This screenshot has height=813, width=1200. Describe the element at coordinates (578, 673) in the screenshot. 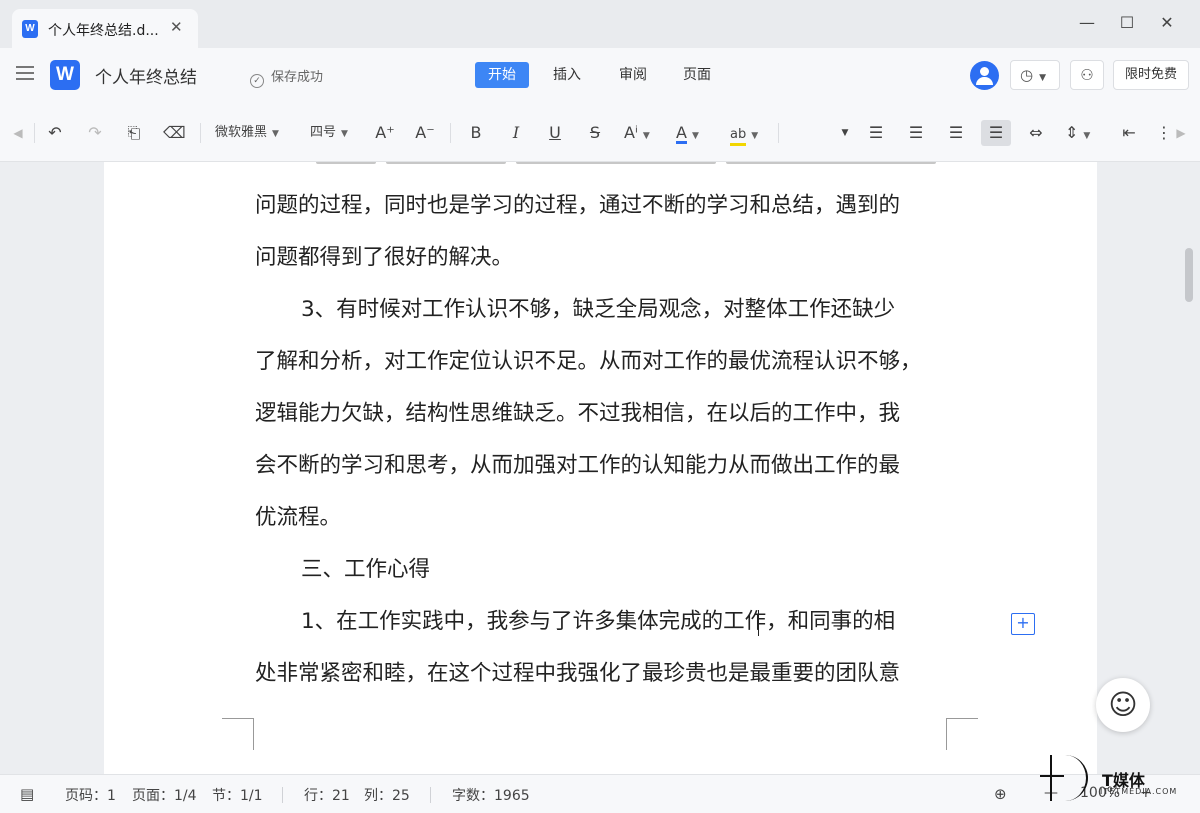

I see `text-line: 处非常紧密和睦，在这个过程中我强化了最珍贵也是最重要的团队意` at that location.